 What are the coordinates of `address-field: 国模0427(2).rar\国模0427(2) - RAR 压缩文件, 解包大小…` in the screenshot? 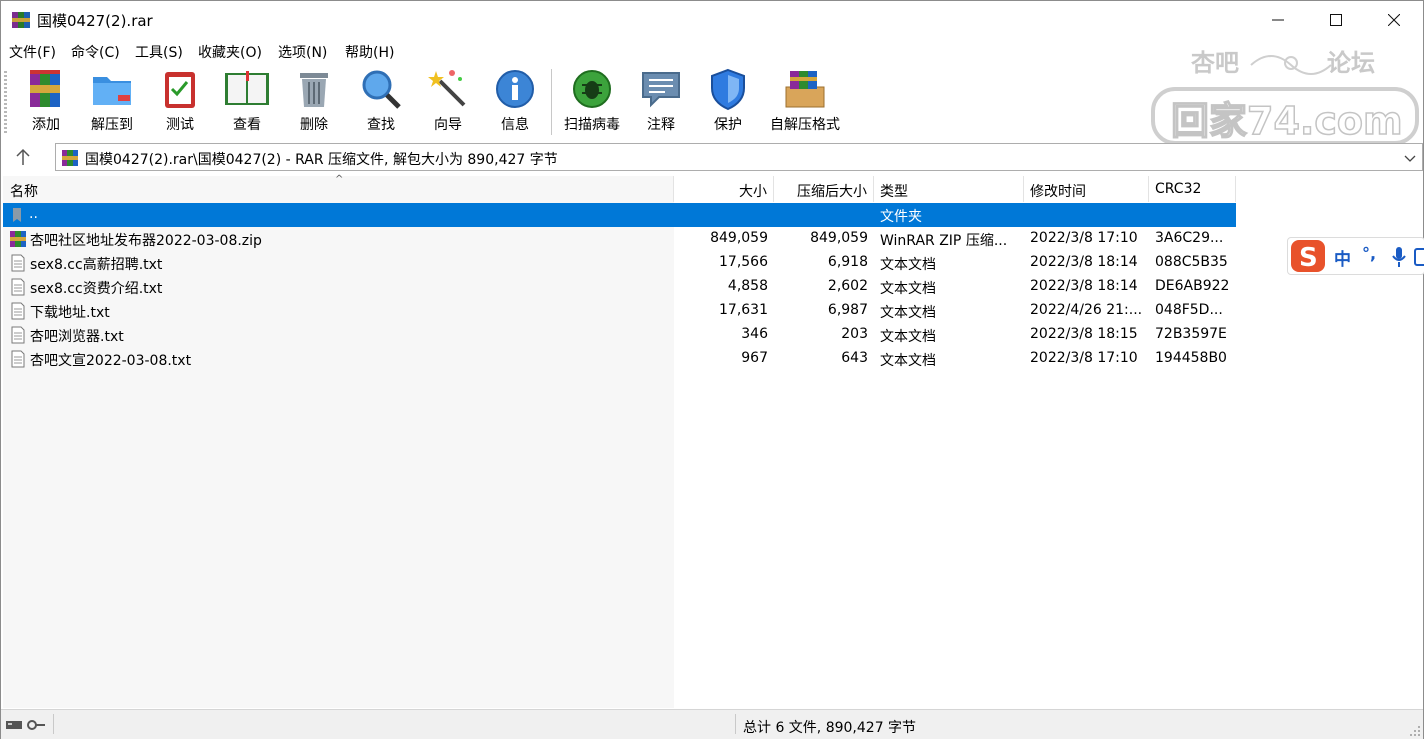 It's located at (739, 157).